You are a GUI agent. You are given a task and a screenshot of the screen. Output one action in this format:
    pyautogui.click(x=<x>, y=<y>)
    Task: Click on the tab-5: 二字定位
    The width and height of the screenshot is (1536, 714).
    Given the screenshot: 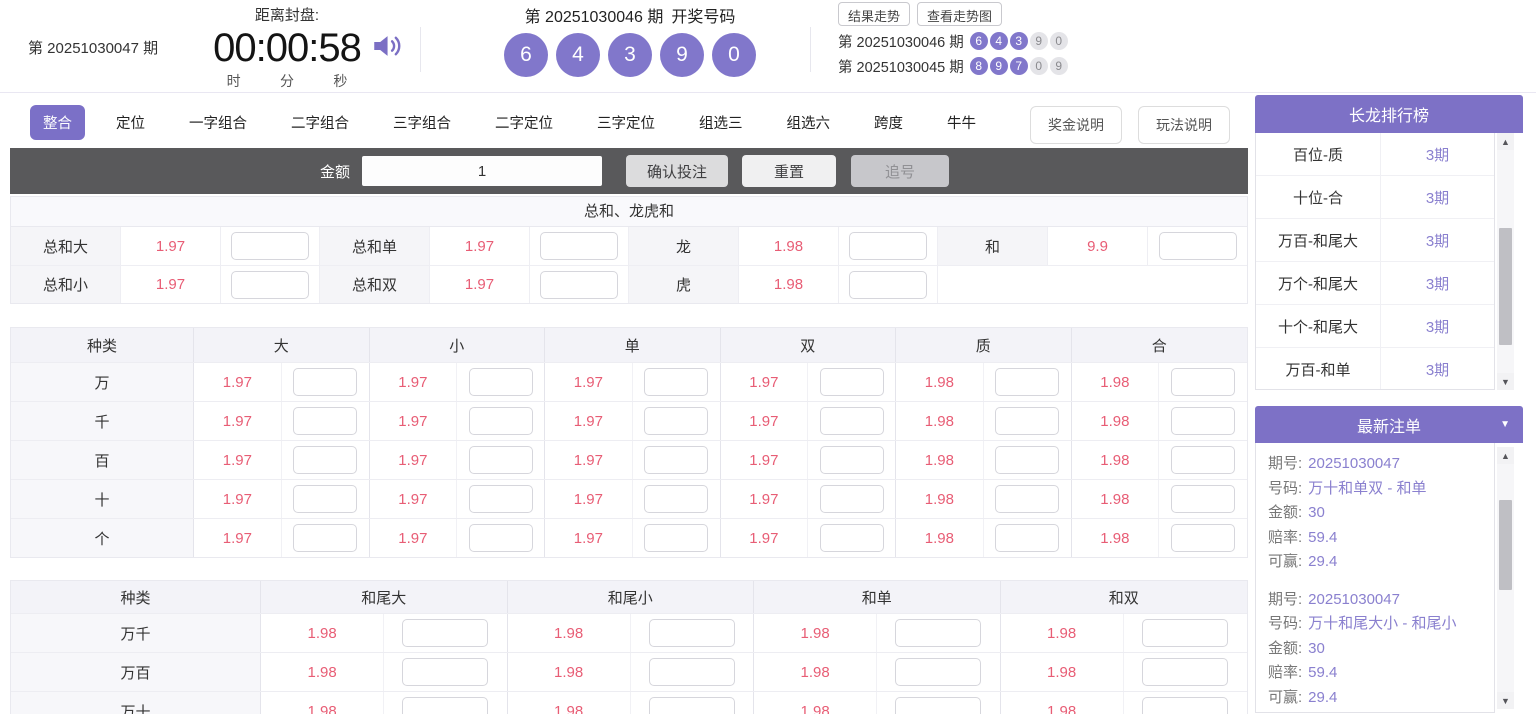 What is the action you would take?
    pyautogui.click(x=524, y=122)
    